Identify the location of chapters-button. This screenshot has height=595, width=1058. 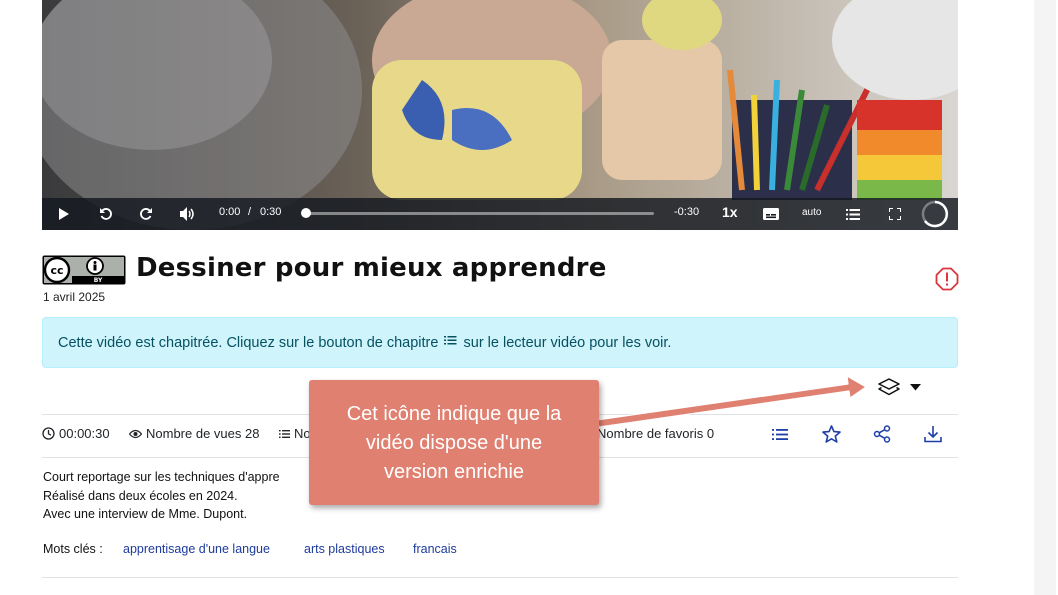
(853, 214).